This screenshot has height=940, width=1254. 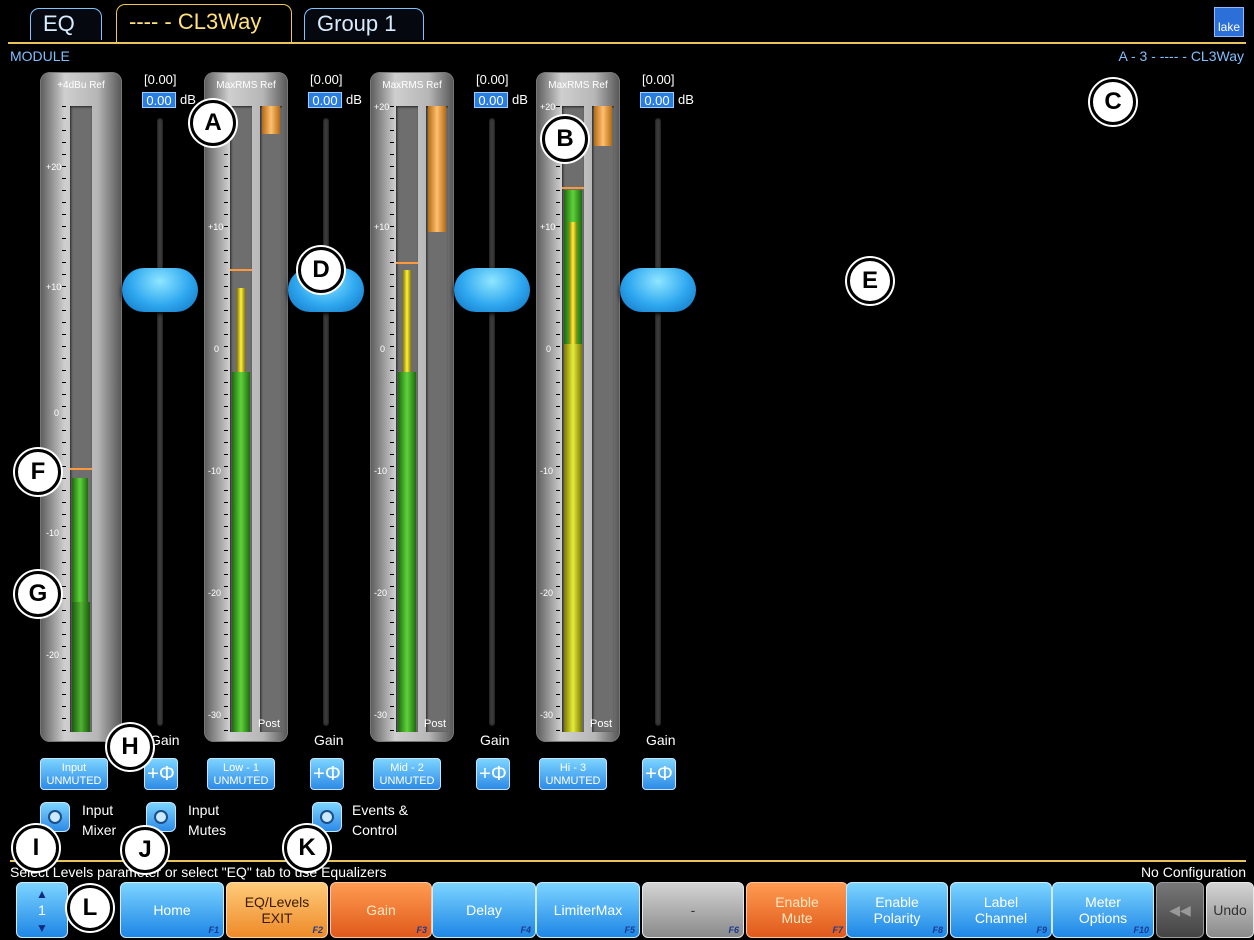 What do you see at coordinates (870, 281) in the screenshot?
I see `callout-e: E` at bounding box center [870, 281].